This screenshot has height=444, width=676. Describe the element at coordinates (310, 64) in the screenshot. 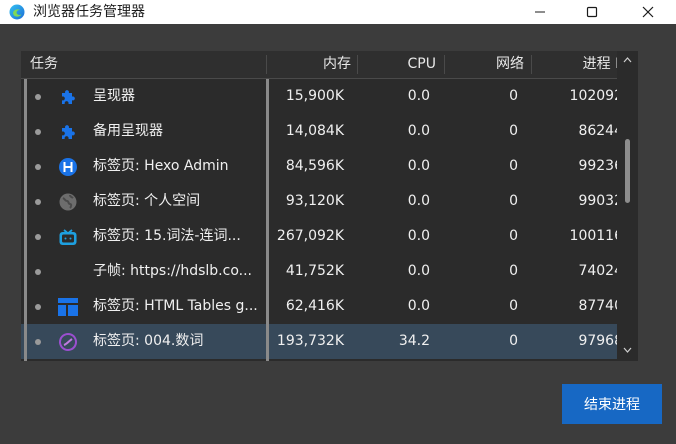

I see `column-header-memory: 内存` at that location.